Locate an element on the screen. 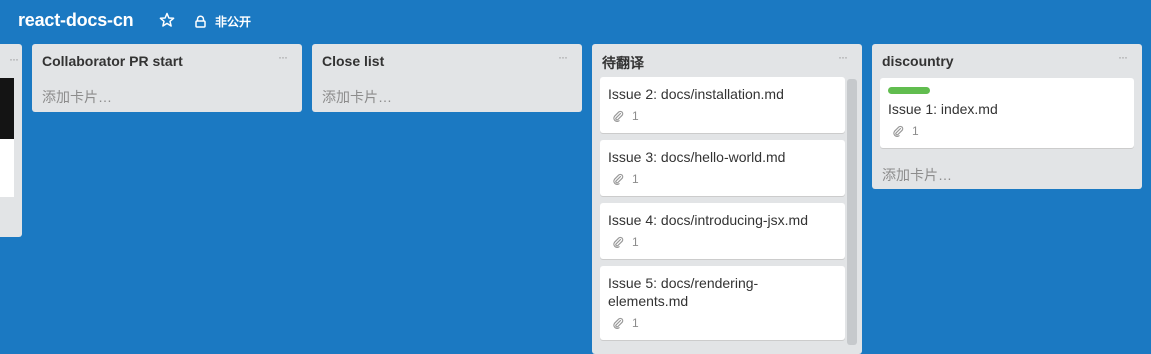 The image size is (1151, 354). list-title: 待翻译 is located at coordinates (623, 63).